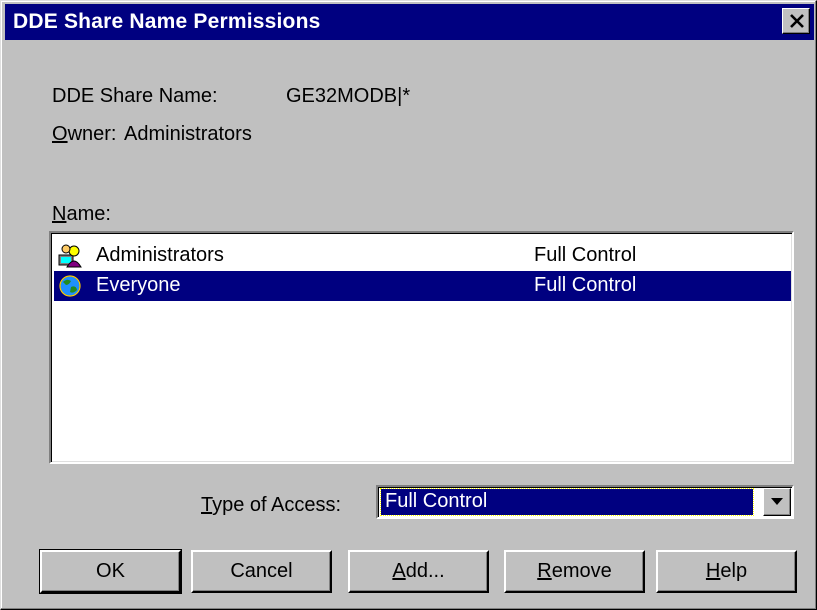 The image size is (817, 610). What do you see at coordinates (574, 571) in the screenshot?
I see `remove-button: Remove` at bounding box center [574, 571].